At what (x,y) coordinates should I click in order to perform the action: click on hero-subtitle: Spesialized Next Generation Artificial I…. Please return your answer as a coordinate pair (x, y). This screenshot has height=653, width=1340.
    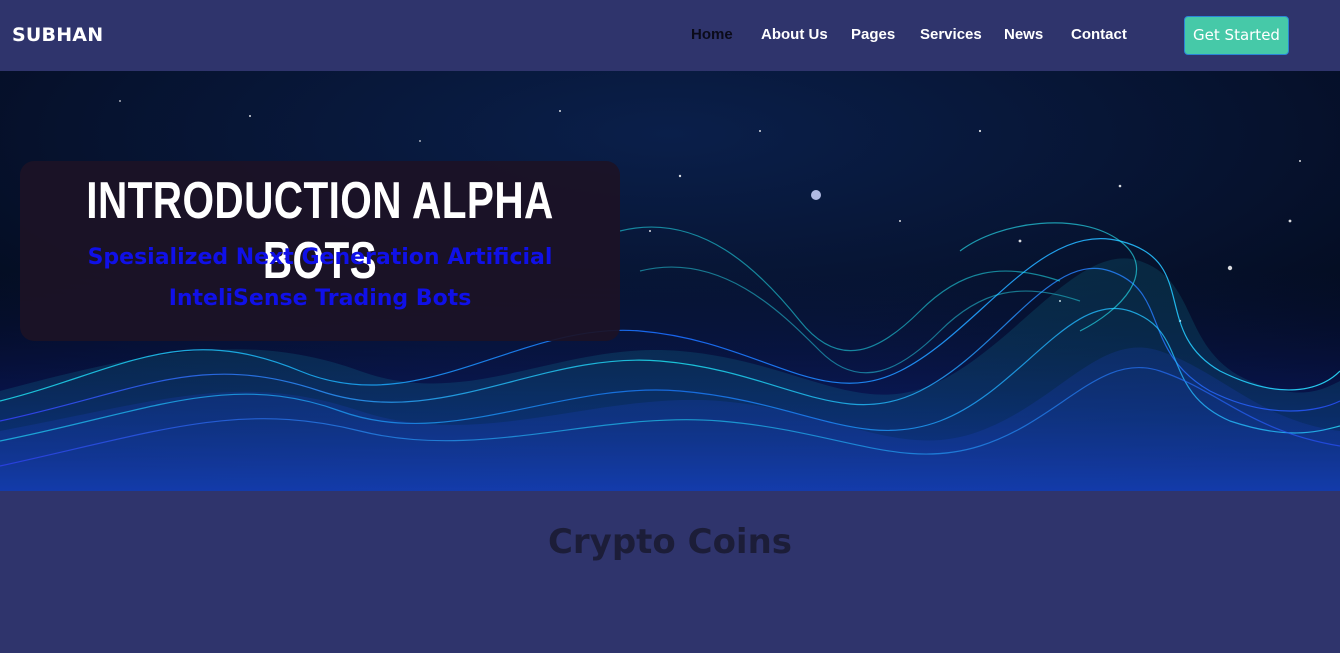
    Looking at the image, I should click on (320, 278).